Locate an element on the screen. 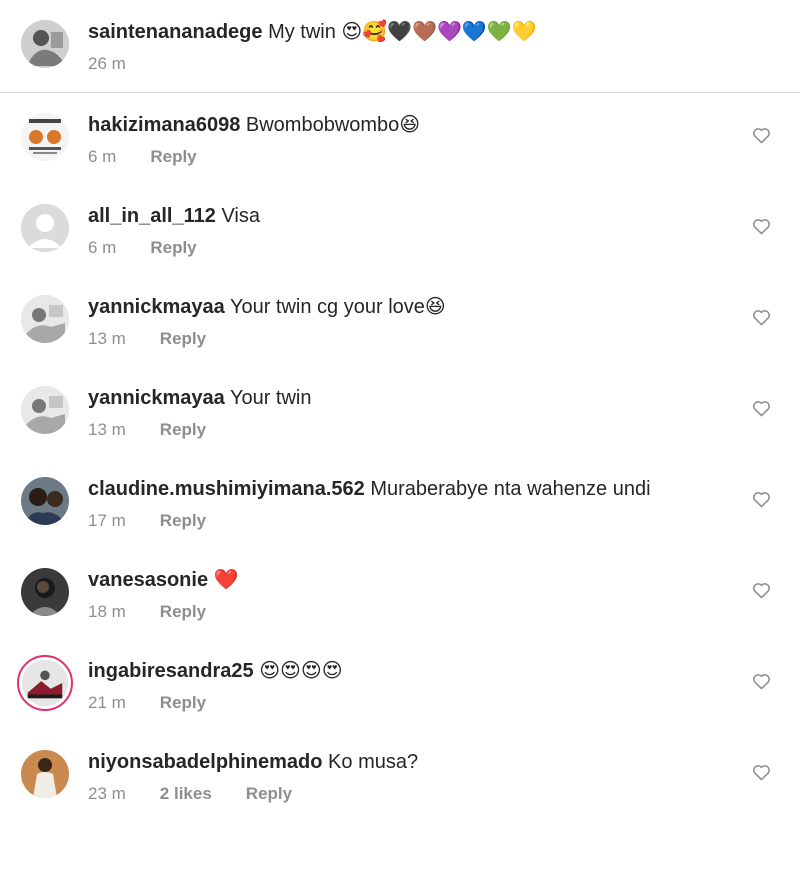 The height and width of the screenshot is (883, 800). comment-meta: 17 m Reply is located at coordinates (164, 521).